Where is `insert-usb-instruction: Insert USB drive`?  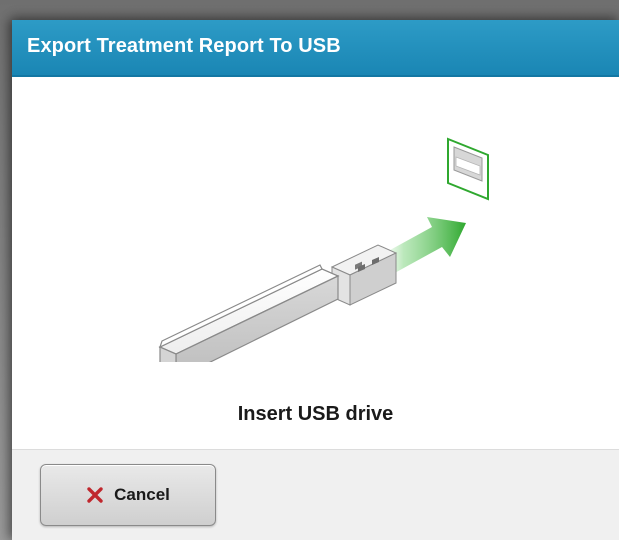 insert-usb-instruction: Insert USB drive is located at coordinates (315, 414).